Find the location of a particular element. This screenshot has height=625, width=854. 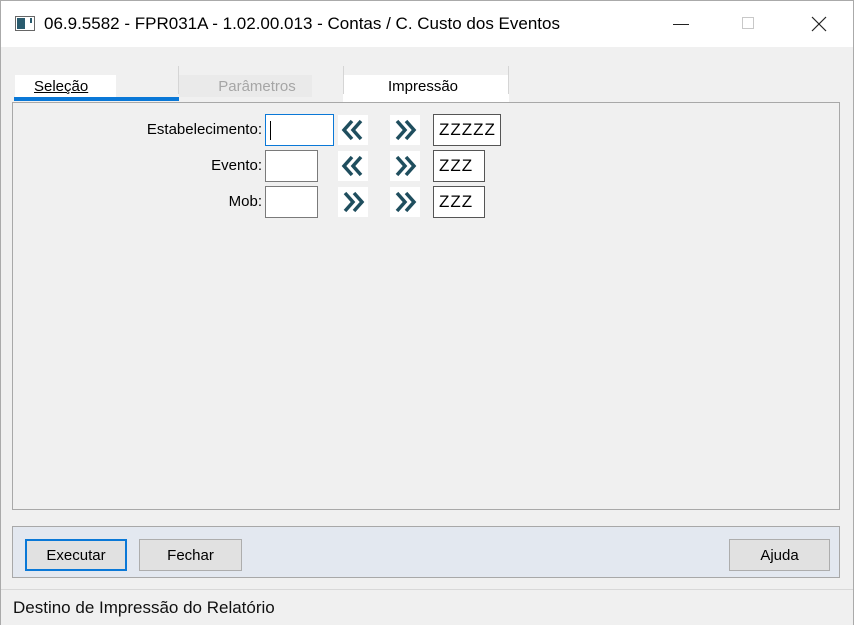

minimize-icon is located at coordinates (681, 24).